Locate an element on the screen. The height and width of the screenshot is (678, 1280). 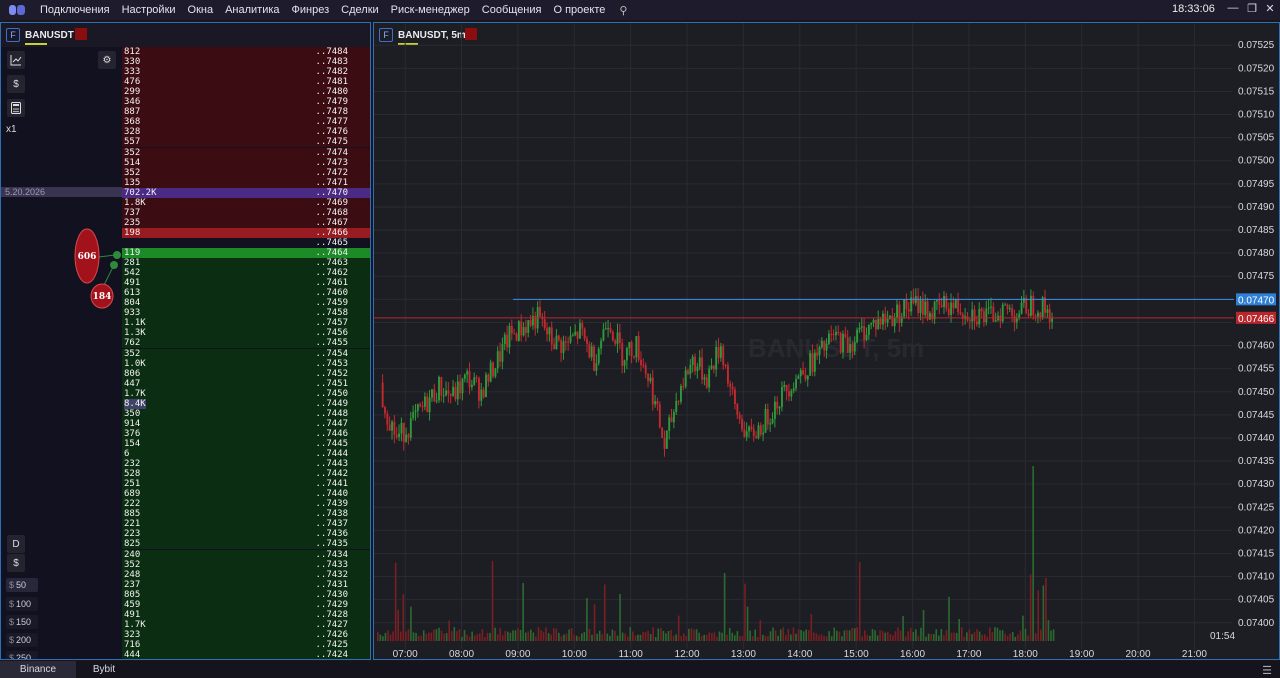
bid-level: 376 ..7446 is located at coordinates (246, 433).